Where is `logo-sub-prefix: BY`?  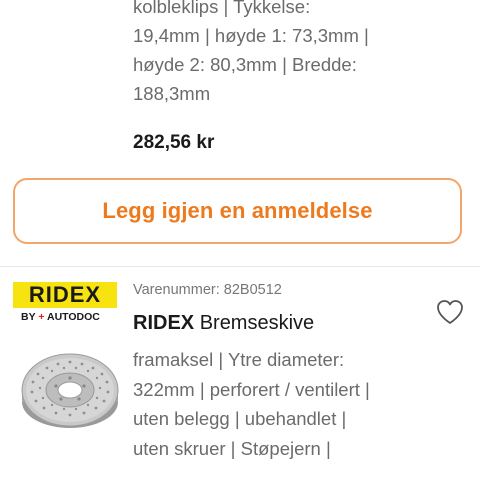
logo-sub-prefix: BY is located at coordinates (28, 317).